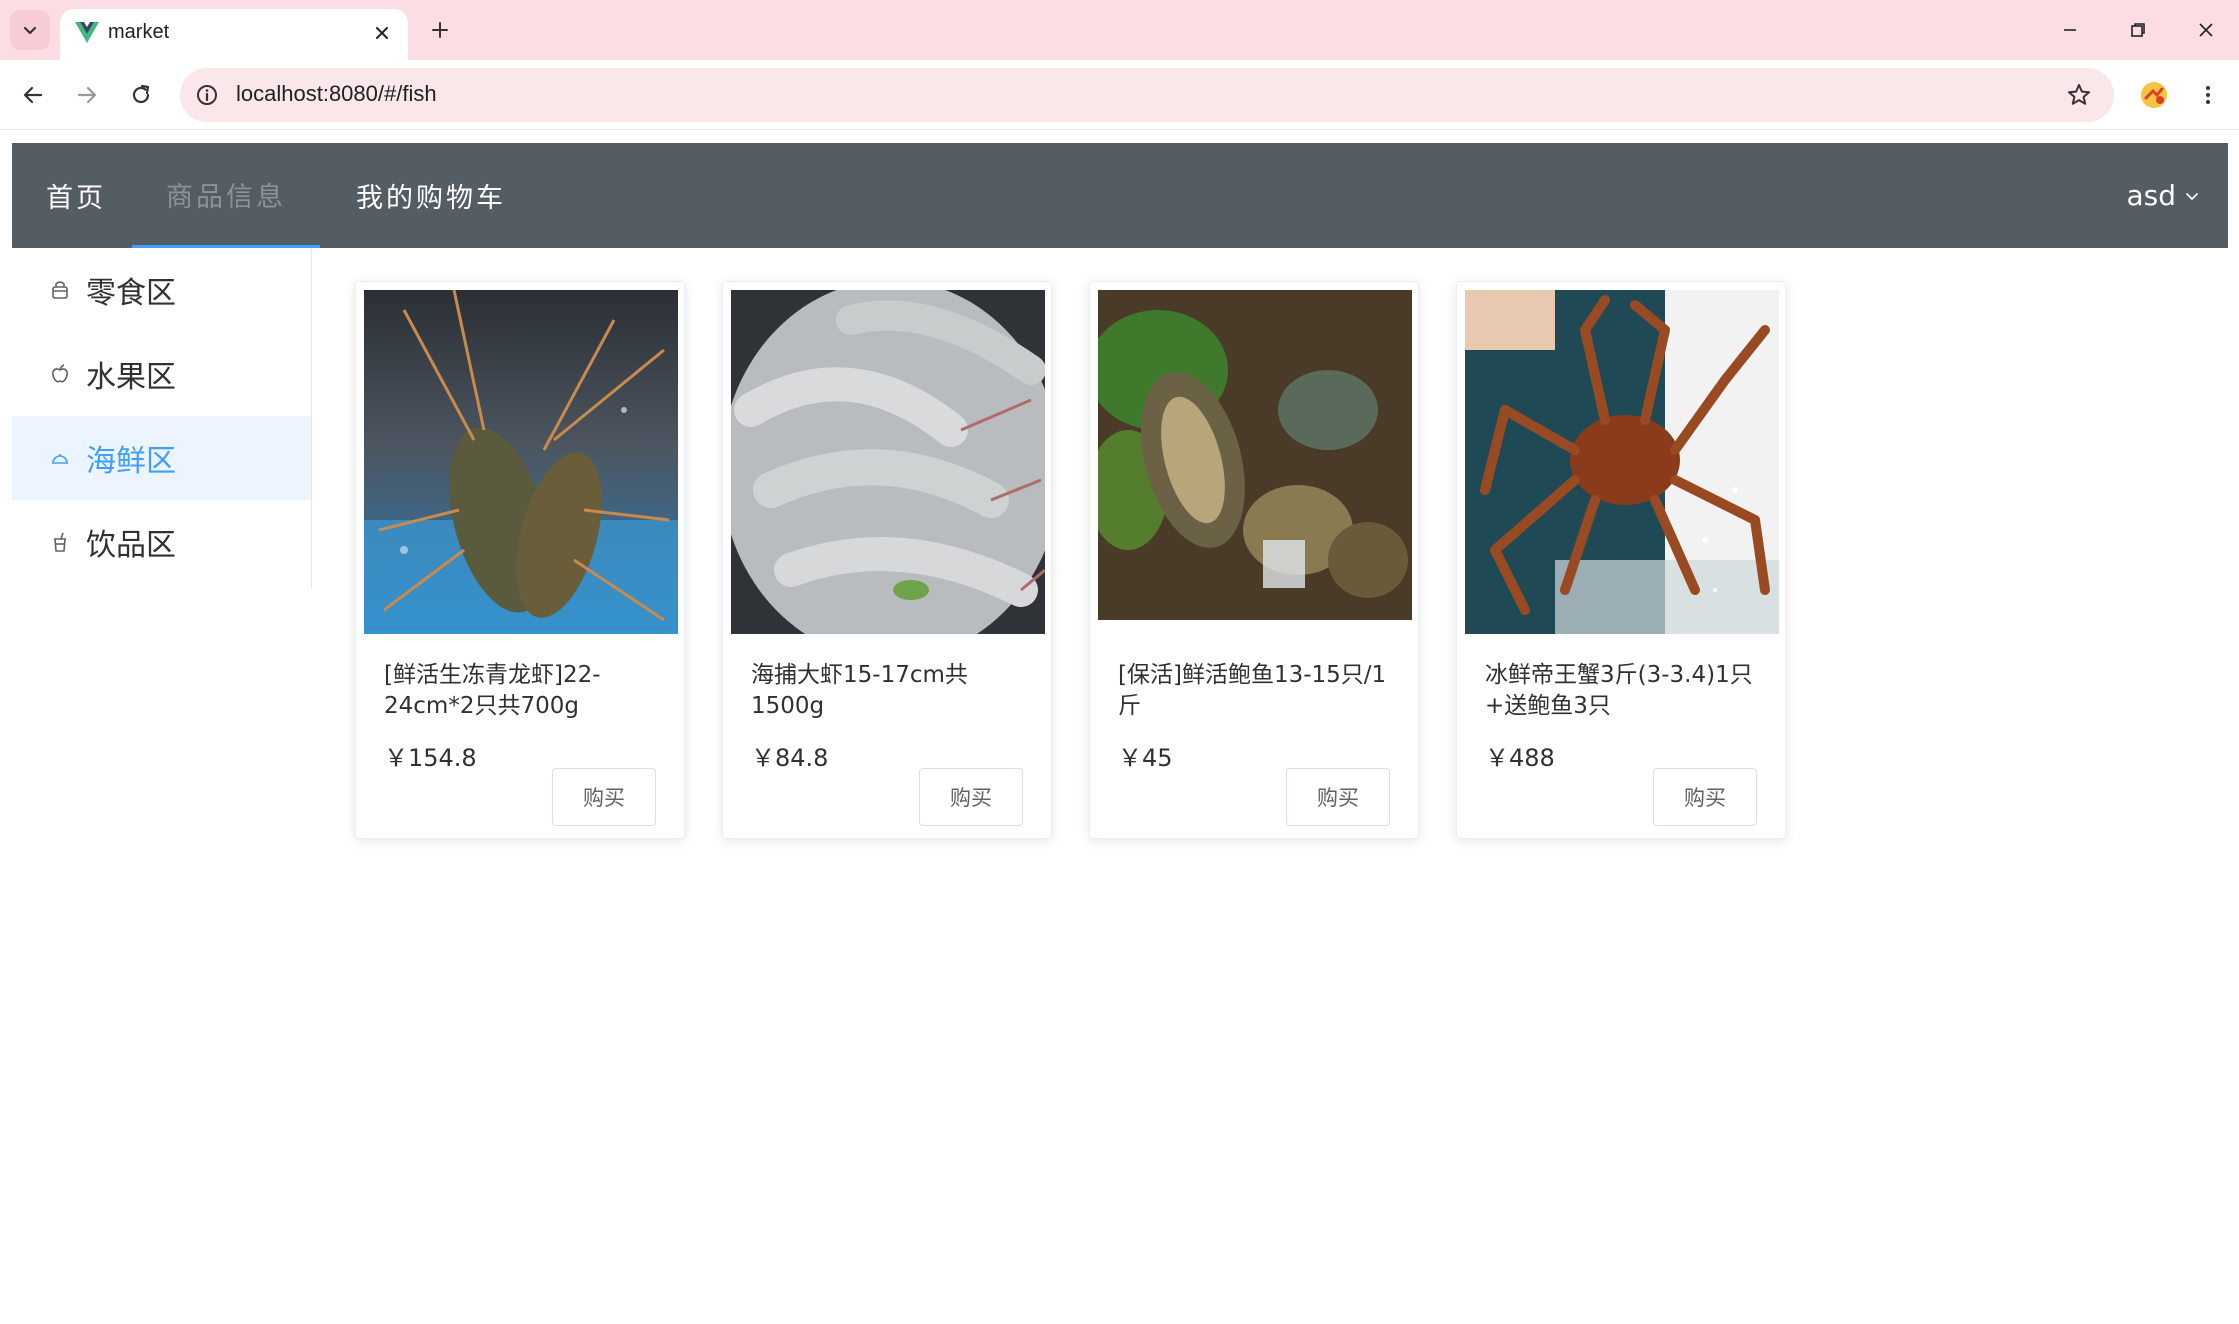 This screenshot has height=1324, width=2239. Describe the element at coordinates (2151, 195) in the screenshot. I see `username: asd` at that location.